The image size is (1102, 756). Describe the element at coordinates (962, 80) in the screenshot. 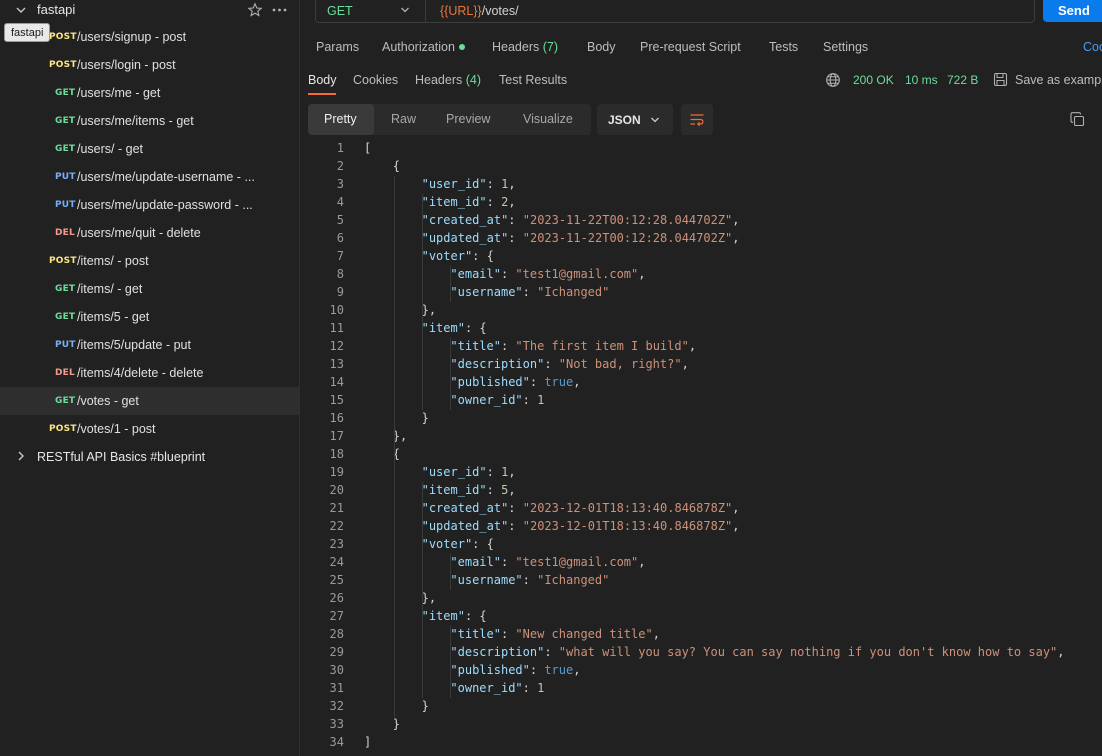

I see `response-size: 722 B` at that location.